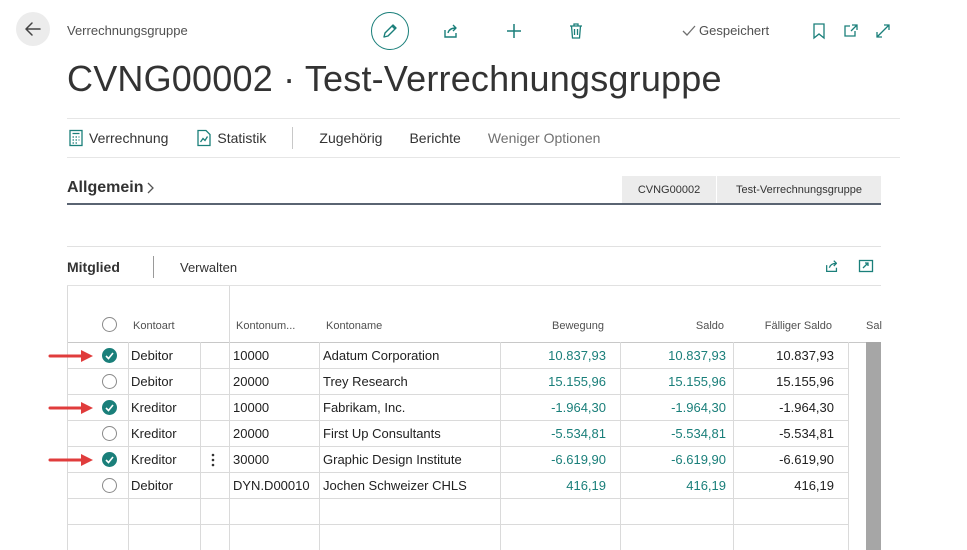  What do you see at coordinates (213, 460) in the screenshot?
I see `row-actions-menu-icon` at bounding box center [213, 460].